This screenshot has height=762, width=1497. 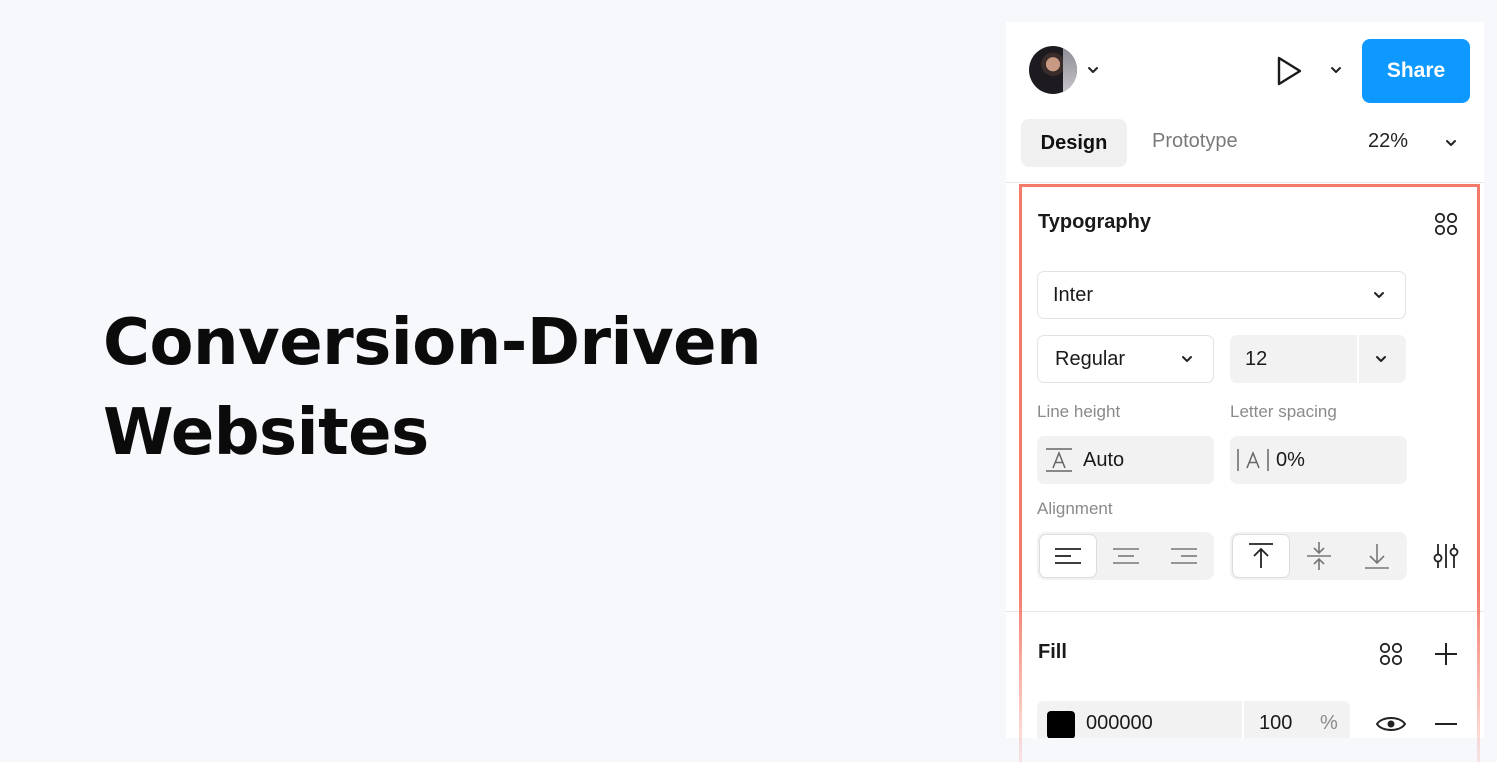 I want to click on fill-title: Fill, so click(x=1052, y=652).